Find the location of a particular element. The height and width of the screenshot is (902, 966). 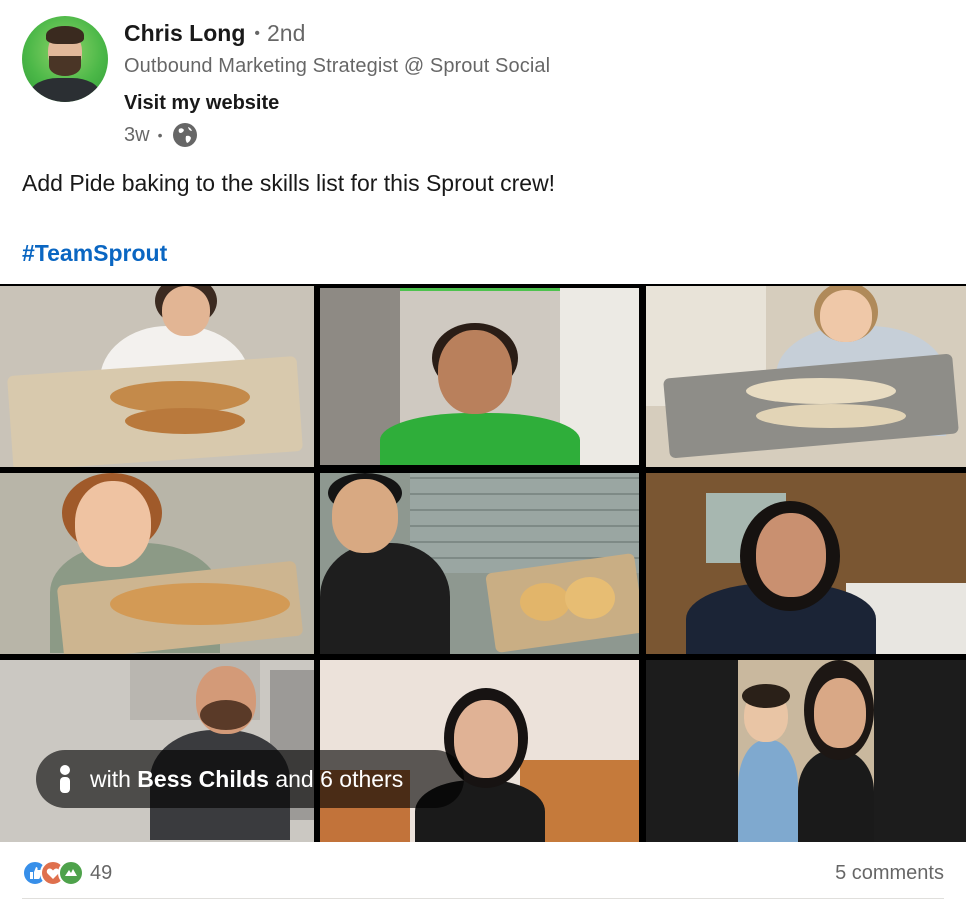

visit-website-link: Visit my website is located at coordinates (201, 103).